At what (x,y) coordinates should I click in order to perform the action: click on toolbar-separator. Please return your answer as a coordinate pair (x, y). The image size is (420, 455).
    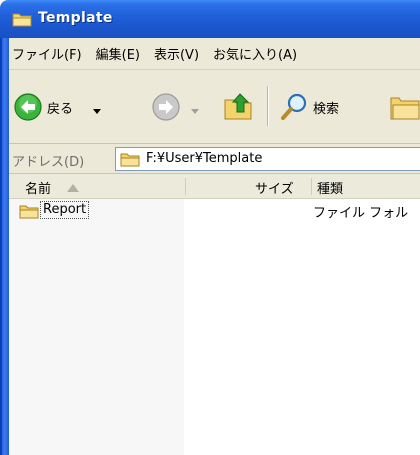
    Looking at the image, I should click on (268, 106).